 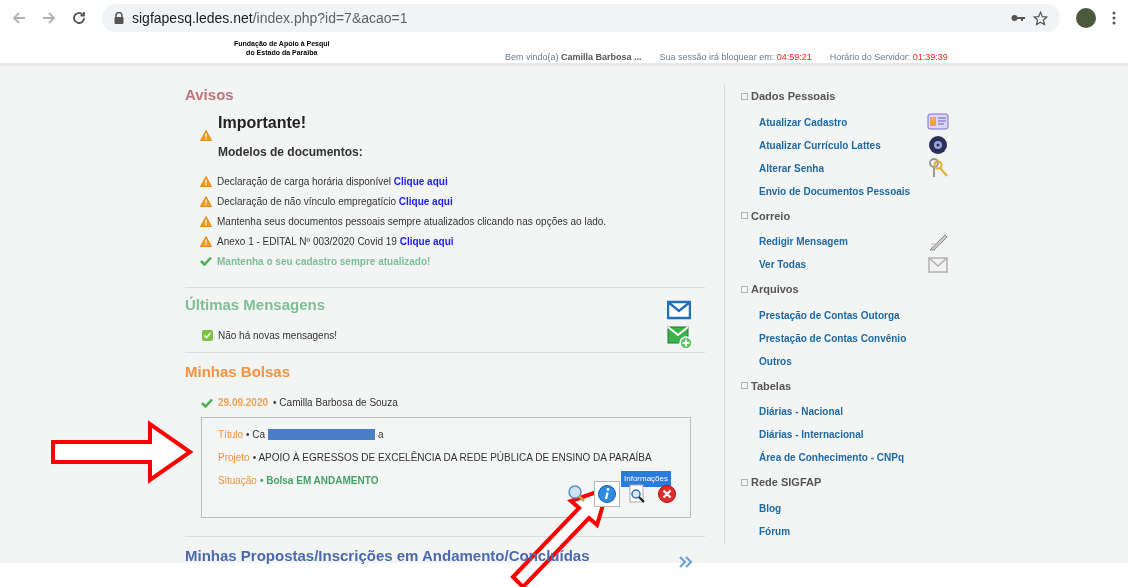 What do you see at coordinates (270, 18) in the screenshot?
I see `url-text: sigfapesq.ledes.net/index.php?id=7&acao=1` at bounding box center [270, 18].